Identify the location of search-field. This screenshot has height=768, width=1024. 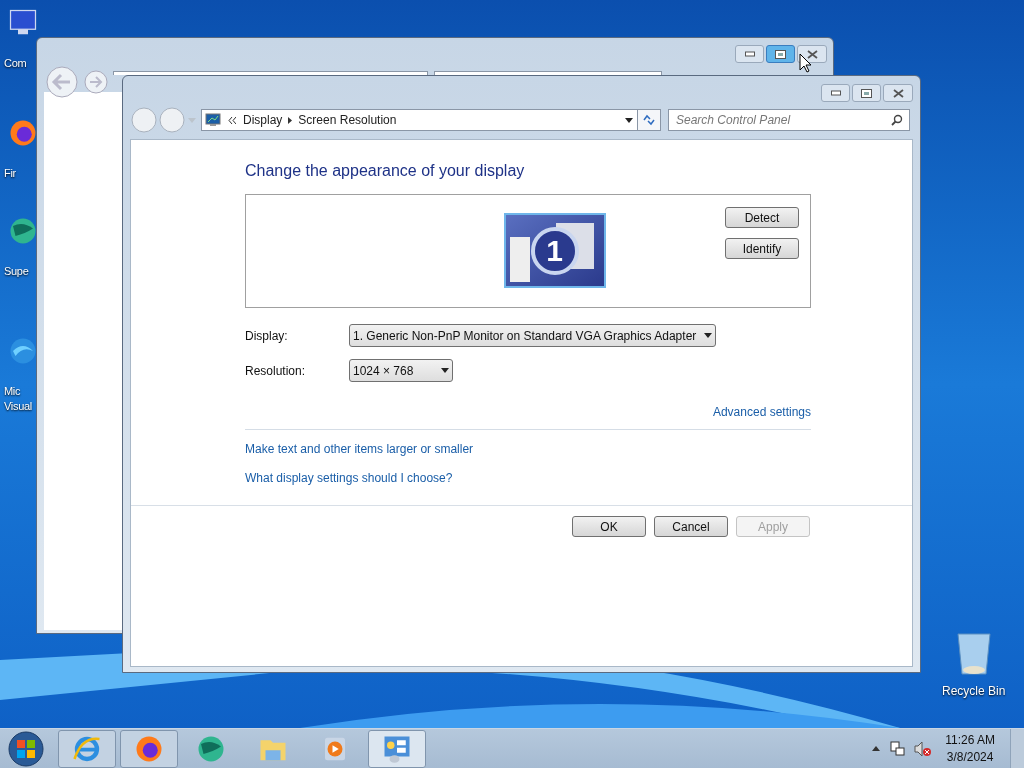
(548, 73).